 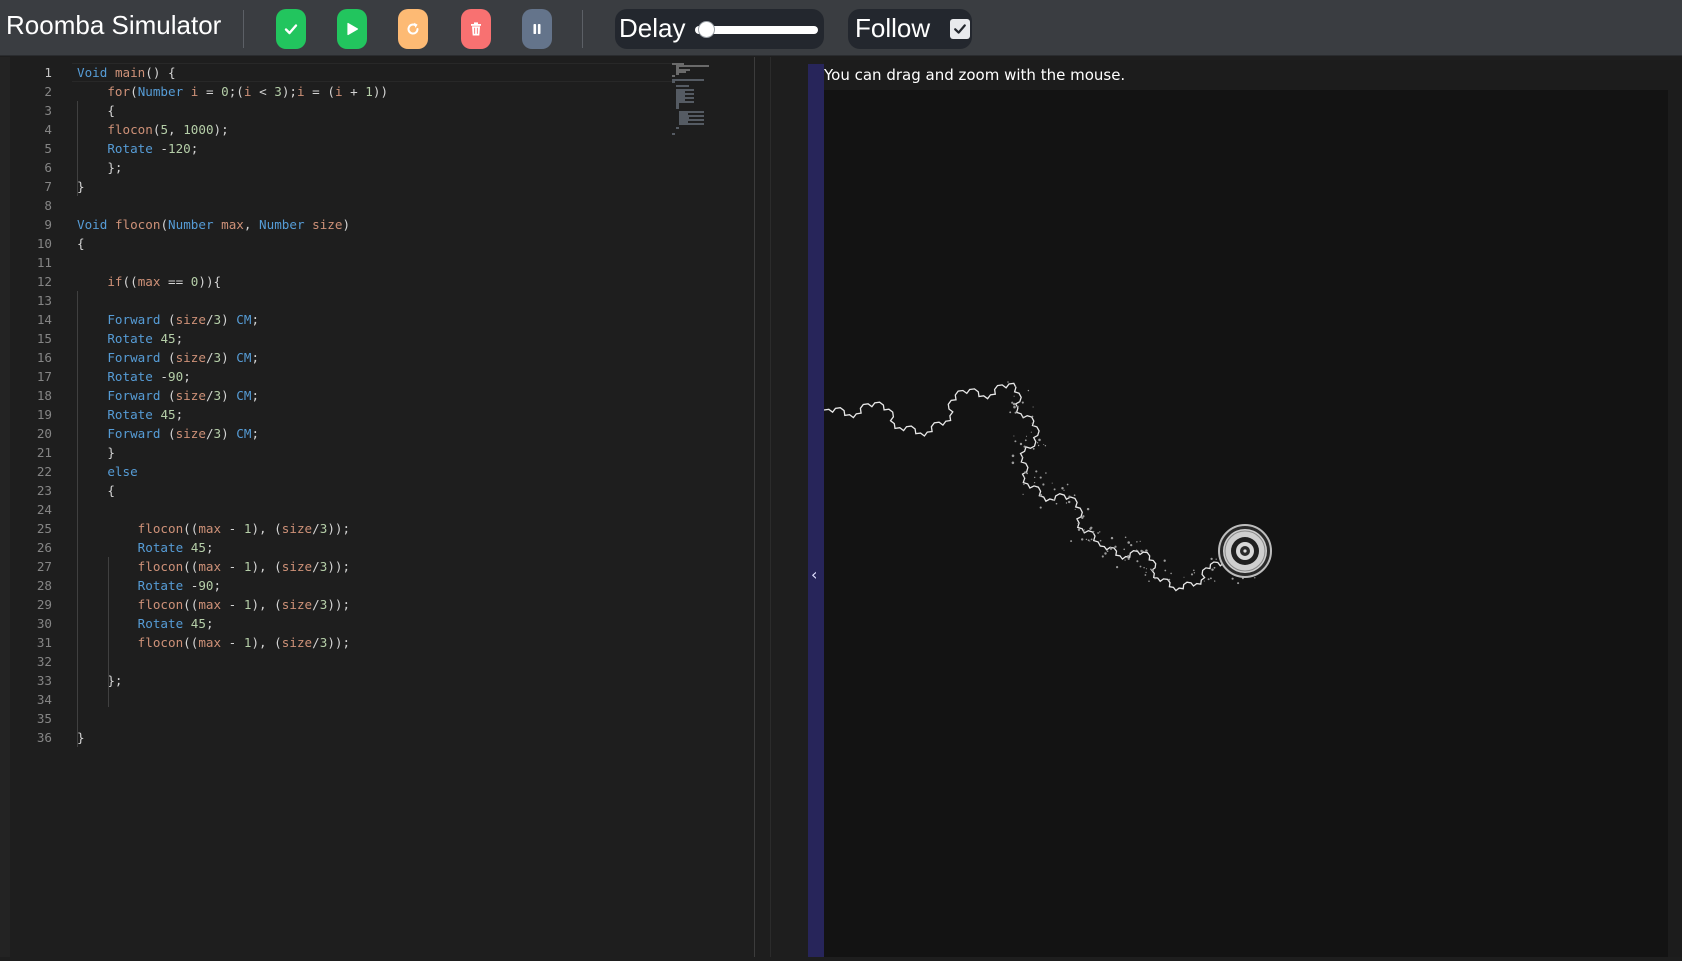 What do you see at coordinates (652, 28) in the screenshot?
I see `delay-label: Delay` at bounding box center [652, 28].